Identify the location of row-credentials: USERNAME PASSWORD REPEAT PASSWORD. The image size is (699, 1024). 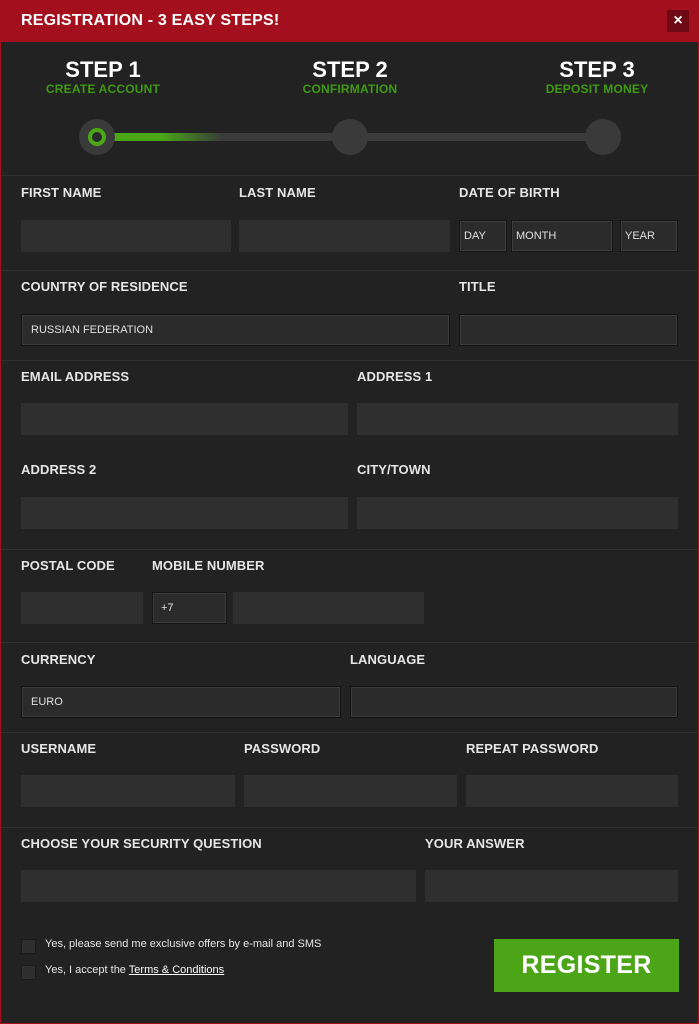
(349, 779).